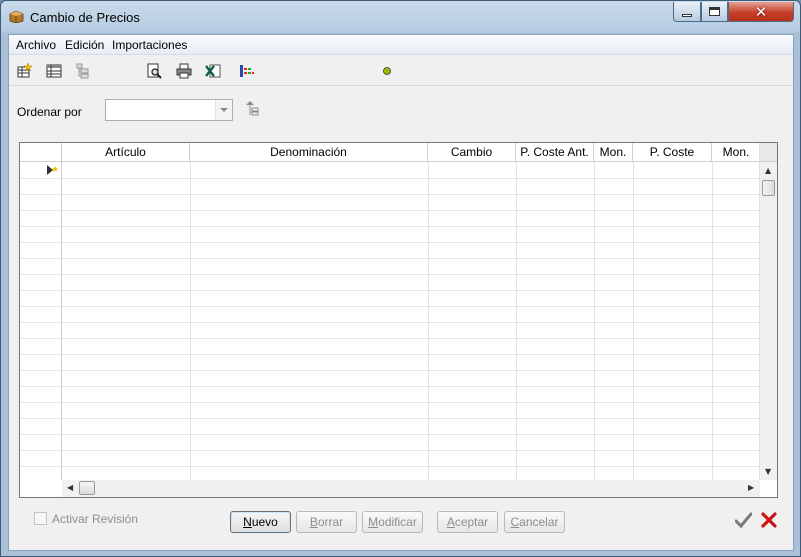 The image size is (801, 557). Describe the element at coordinates (169, 110) in the screenshot. I see `order-by-select` at that location.